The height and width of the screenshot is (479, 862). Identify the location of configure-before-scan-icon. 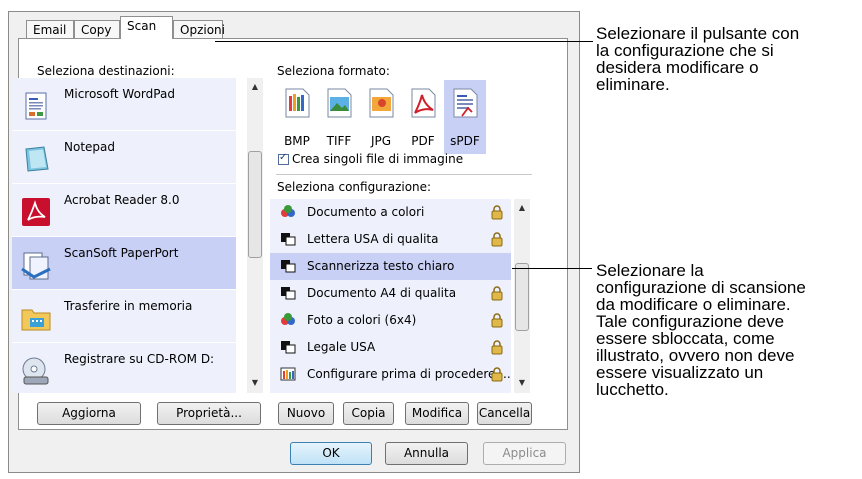
(288, 374).